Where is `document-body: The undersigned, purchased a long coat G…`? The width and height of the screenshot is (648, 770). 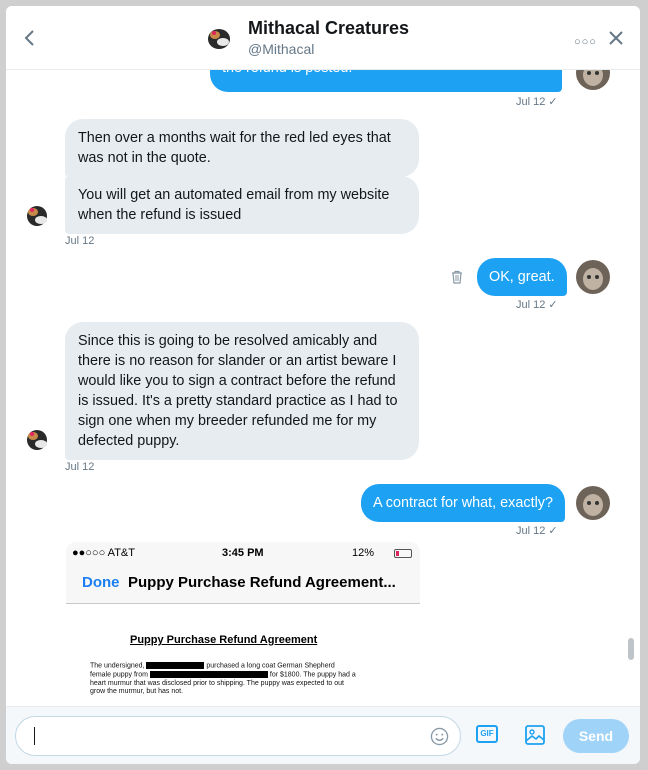
document-body: The undersigned, purchased a long coat G… is located at coordinates (223, 679).